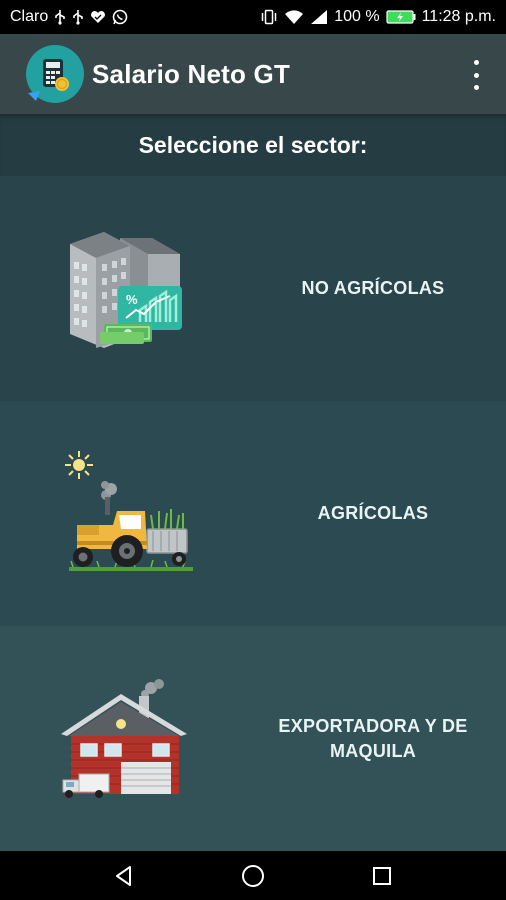  What do you see at coordinates (400, 17) in the screenshot?
I see `battery-charging-icon` at bounding box center [400, 17].